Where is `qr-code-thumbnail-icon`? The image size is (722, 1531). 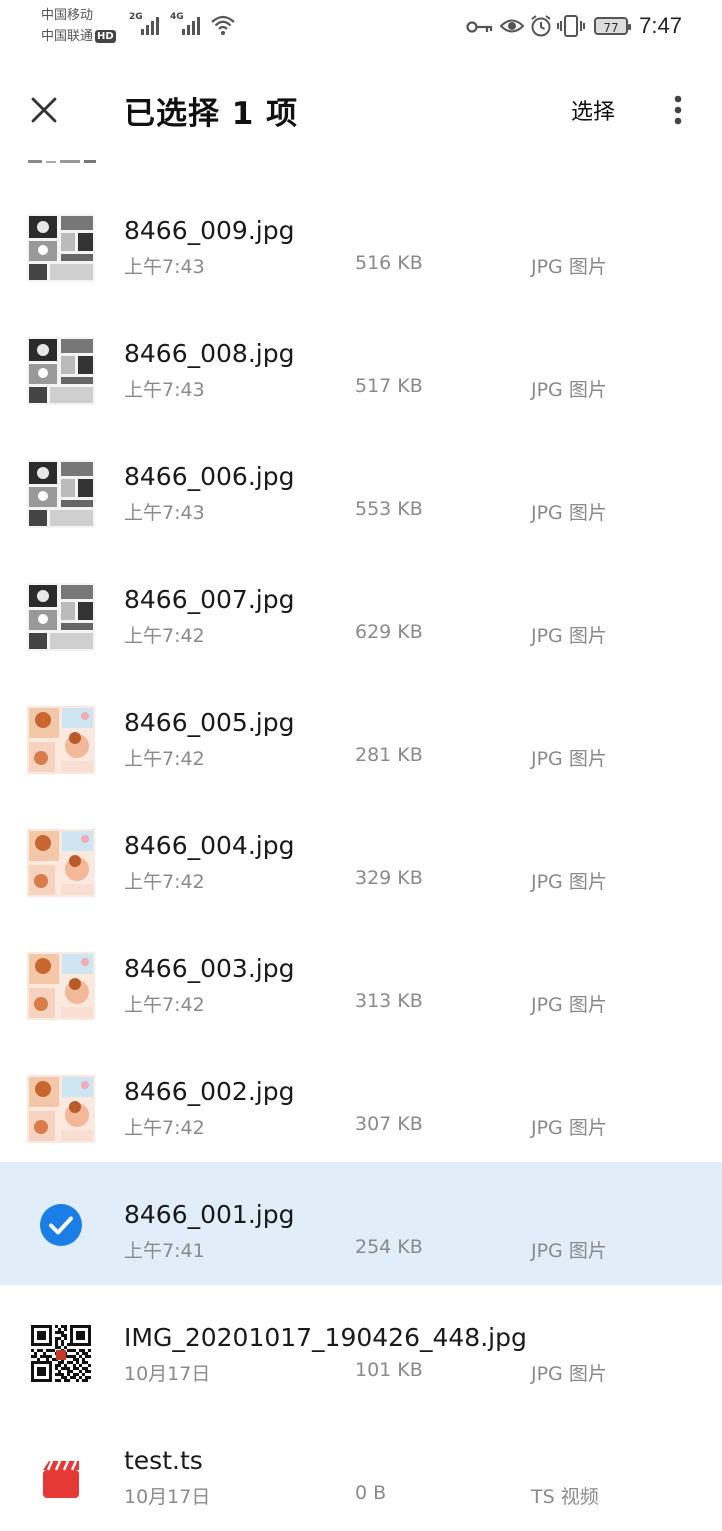
qr-code-thumbnail-icon is located at coordinates (61, 1355).